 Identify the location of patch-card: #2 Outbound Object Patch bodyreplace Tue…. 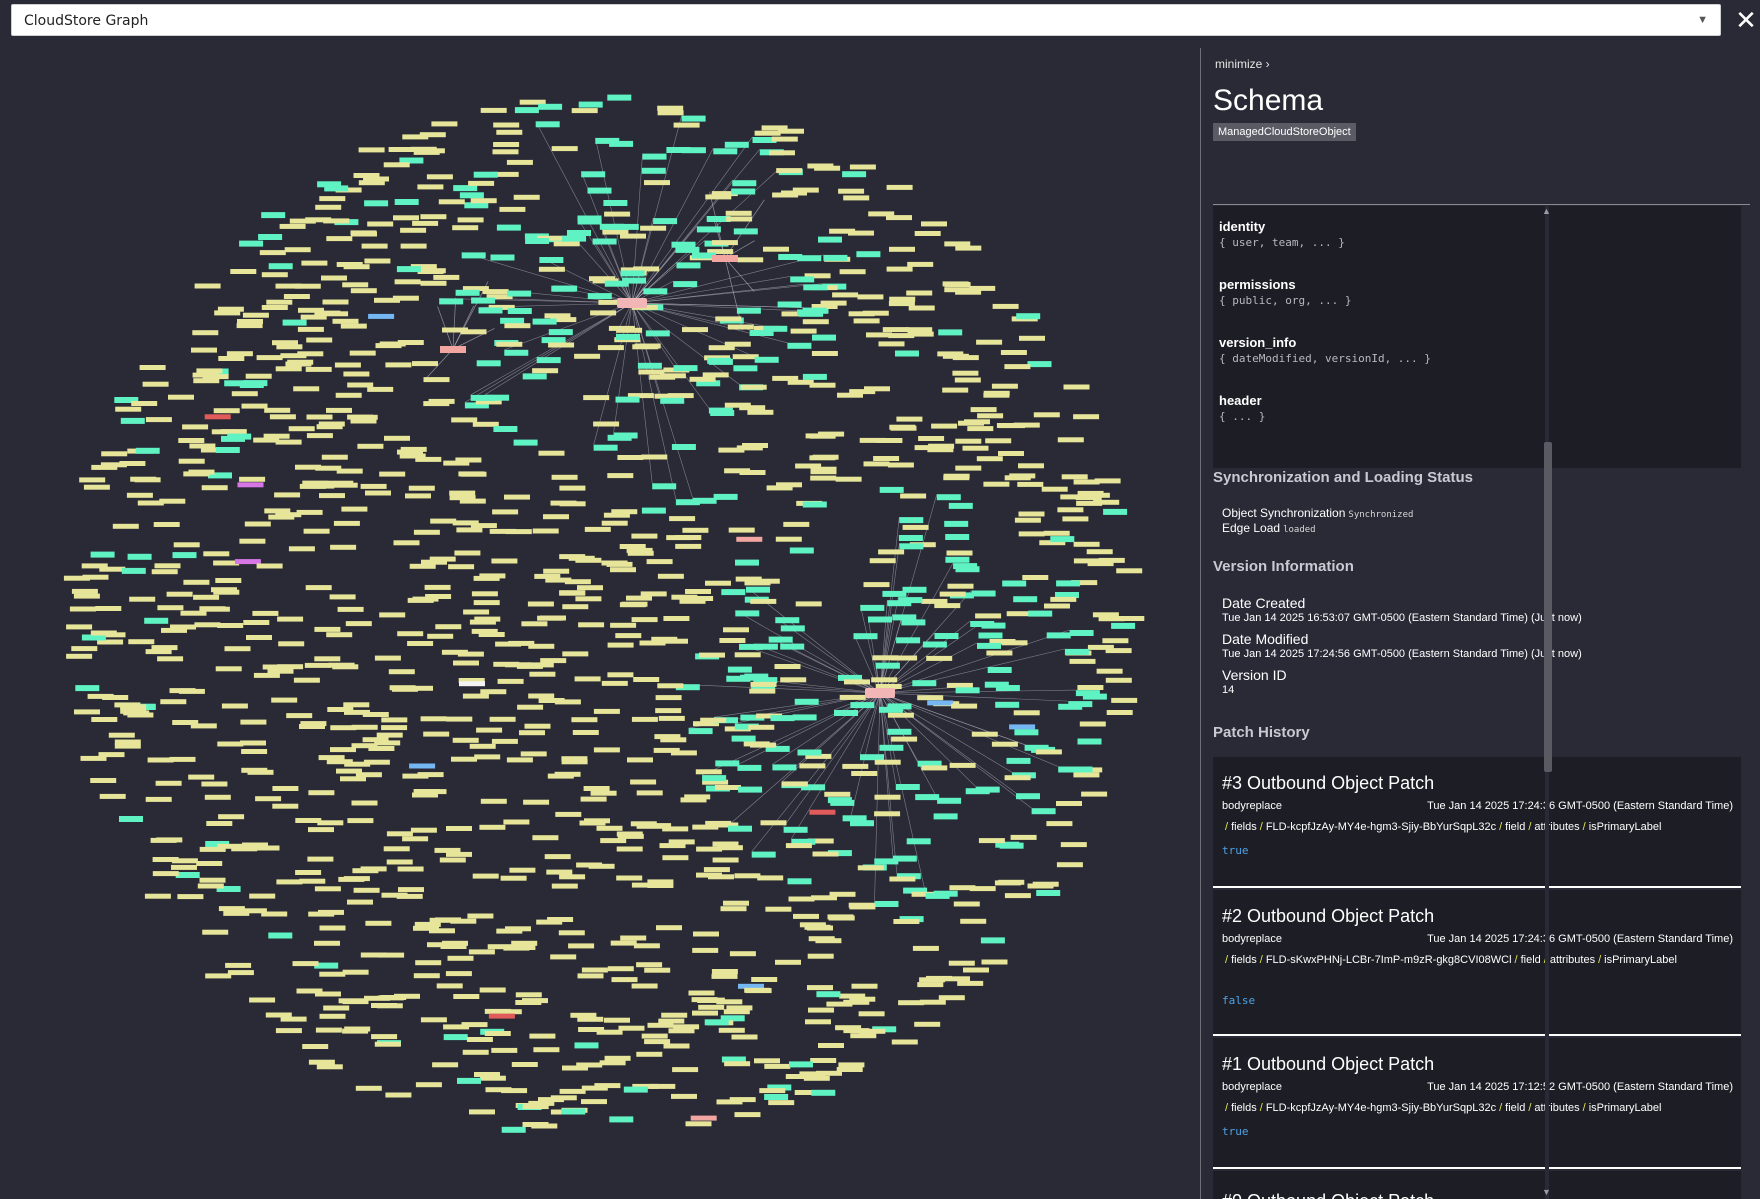
(1477, 963).